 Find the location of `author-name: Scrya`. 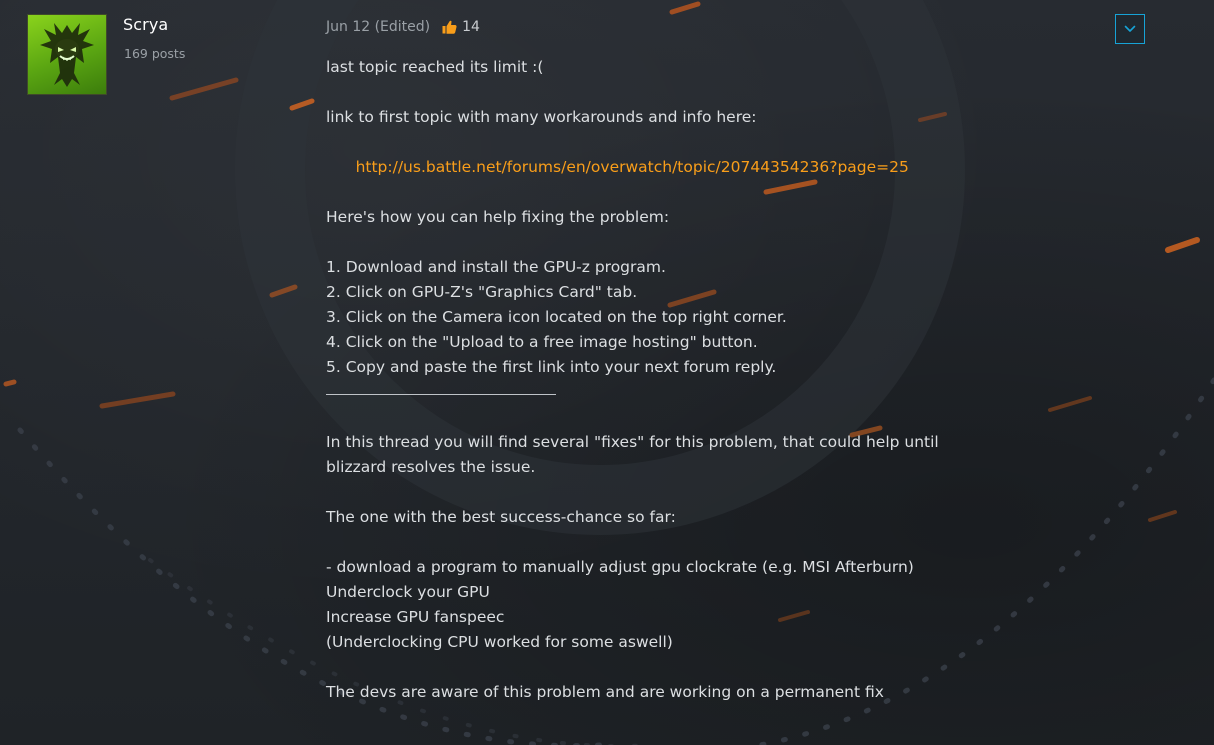

author-name: Scrya is located at coordinates (145, 24).